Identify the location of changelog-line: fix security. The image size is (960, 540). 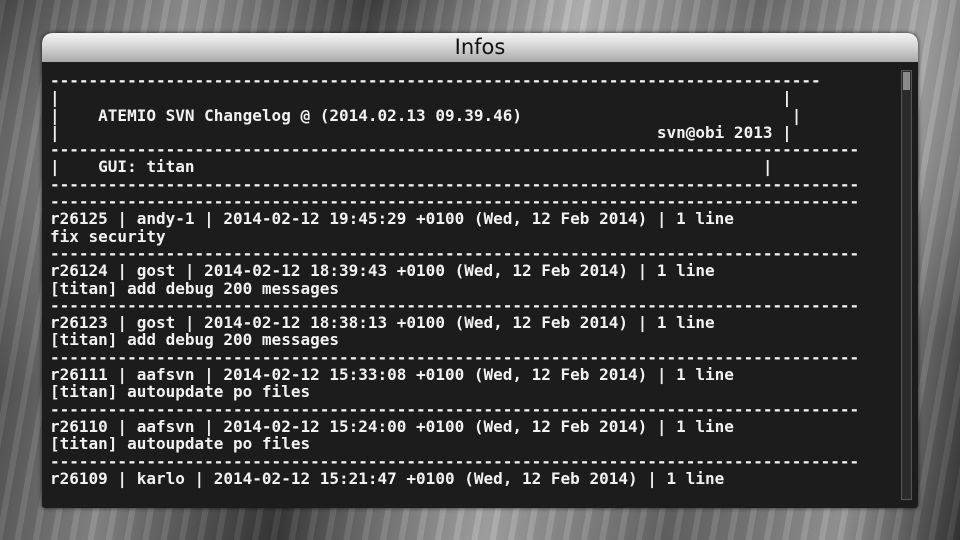
(108, 236).